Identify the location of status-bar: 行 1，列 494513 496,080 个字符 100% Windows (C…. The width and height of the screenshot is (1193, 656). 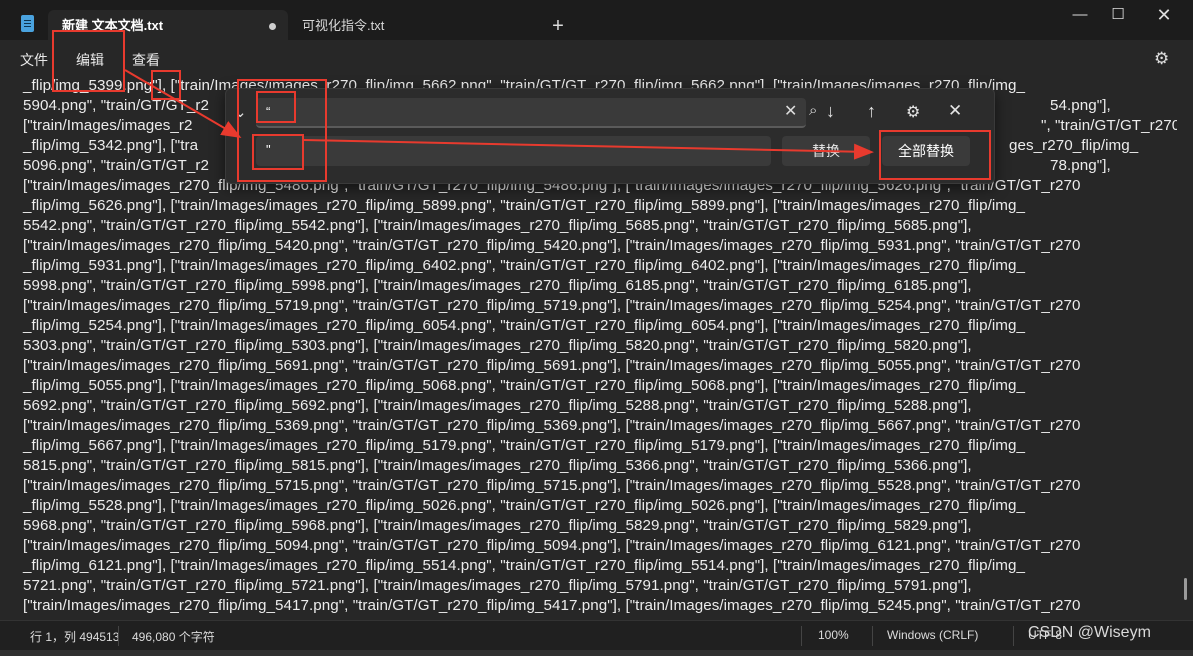
(596, 635).